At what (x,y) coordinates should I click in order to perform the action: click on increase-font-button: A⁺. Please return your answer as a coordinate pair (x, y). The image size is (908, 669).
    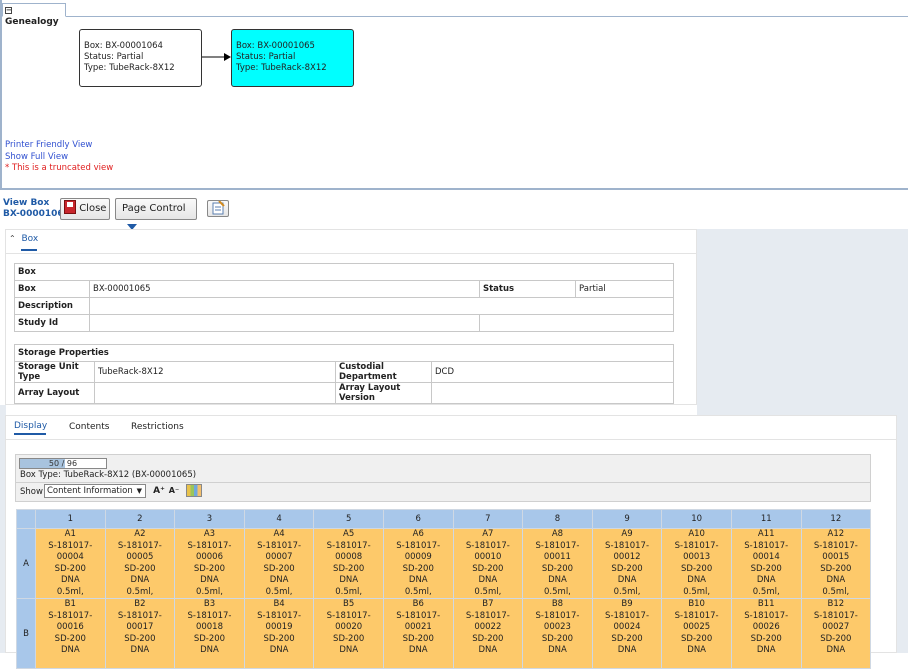
    Looking at the image, I should click on (159, 491).